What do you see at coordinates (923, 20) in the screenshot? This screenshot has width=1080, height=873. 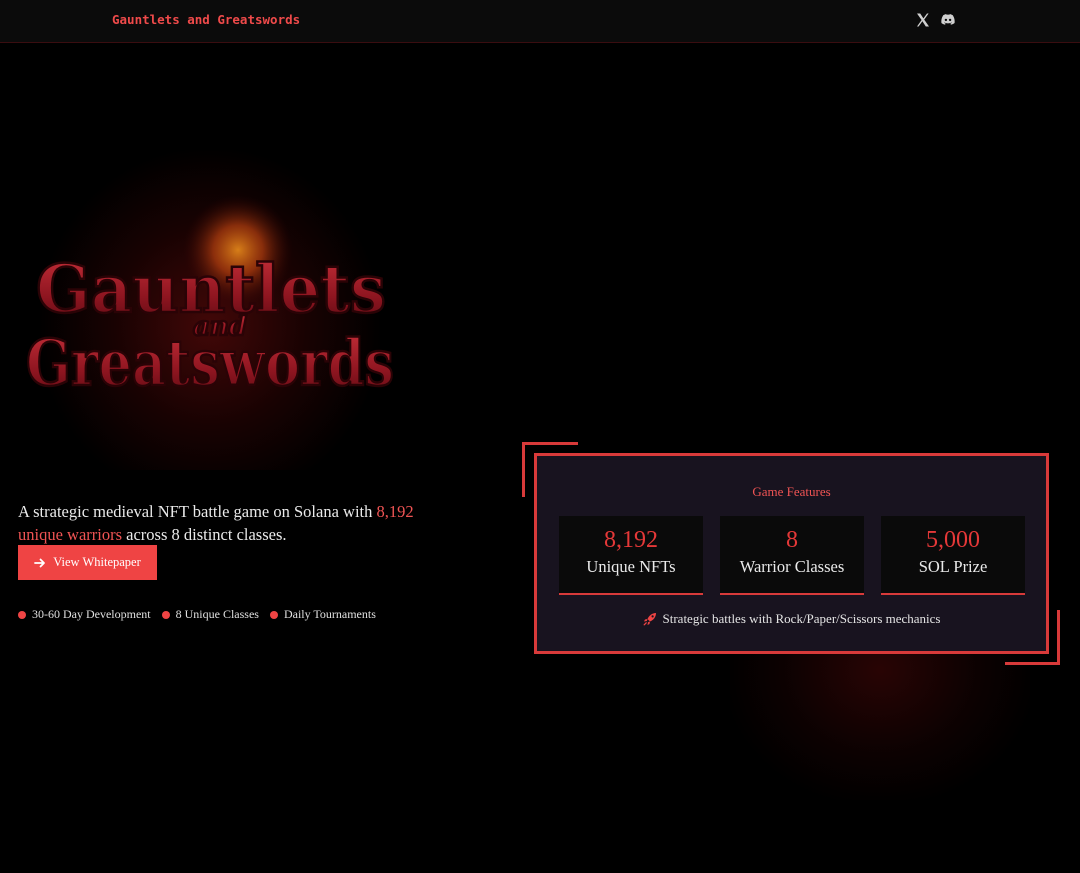 I see `x-icon` at bounding box center [923, 20].